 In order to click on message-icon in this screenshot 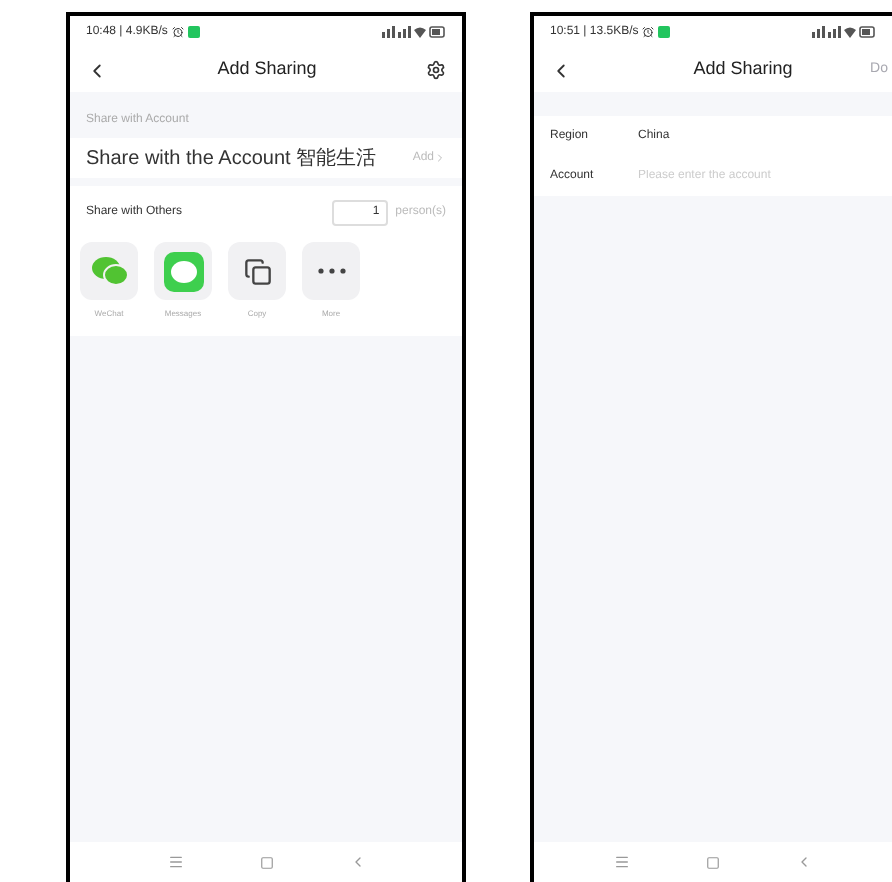, I will do `click(183, 271)`.